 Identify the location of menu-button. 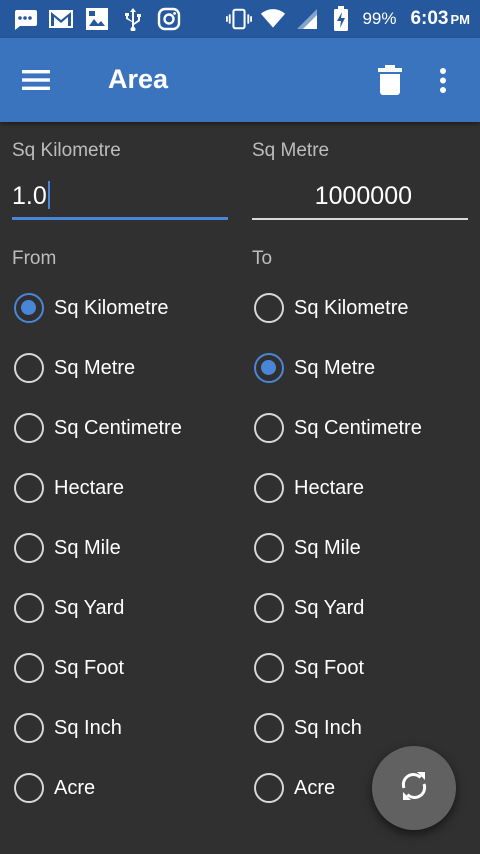
(38, 80).